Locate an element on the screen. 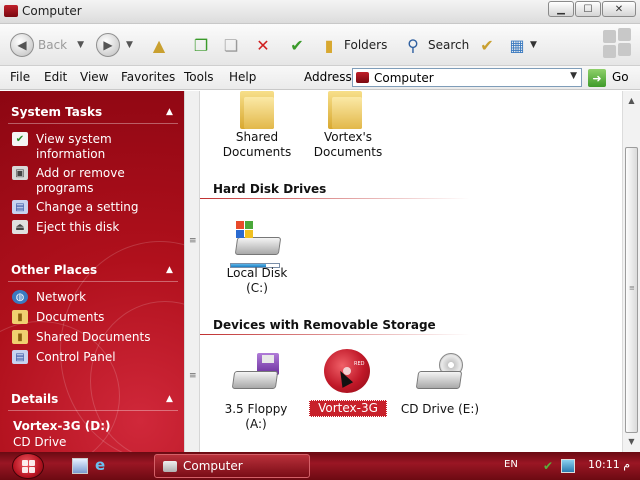 This screenshot has height=480, width=640. scroll-up-icon: ▲ is located at coordinates (631, 100).